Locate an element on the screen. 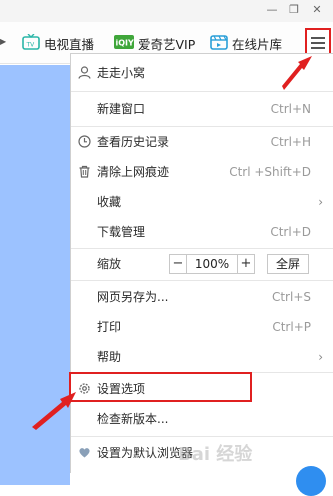 Image resolution: width=333 pixels, height=496 pixels. floating-bubble is located at coordinates (311, 481).